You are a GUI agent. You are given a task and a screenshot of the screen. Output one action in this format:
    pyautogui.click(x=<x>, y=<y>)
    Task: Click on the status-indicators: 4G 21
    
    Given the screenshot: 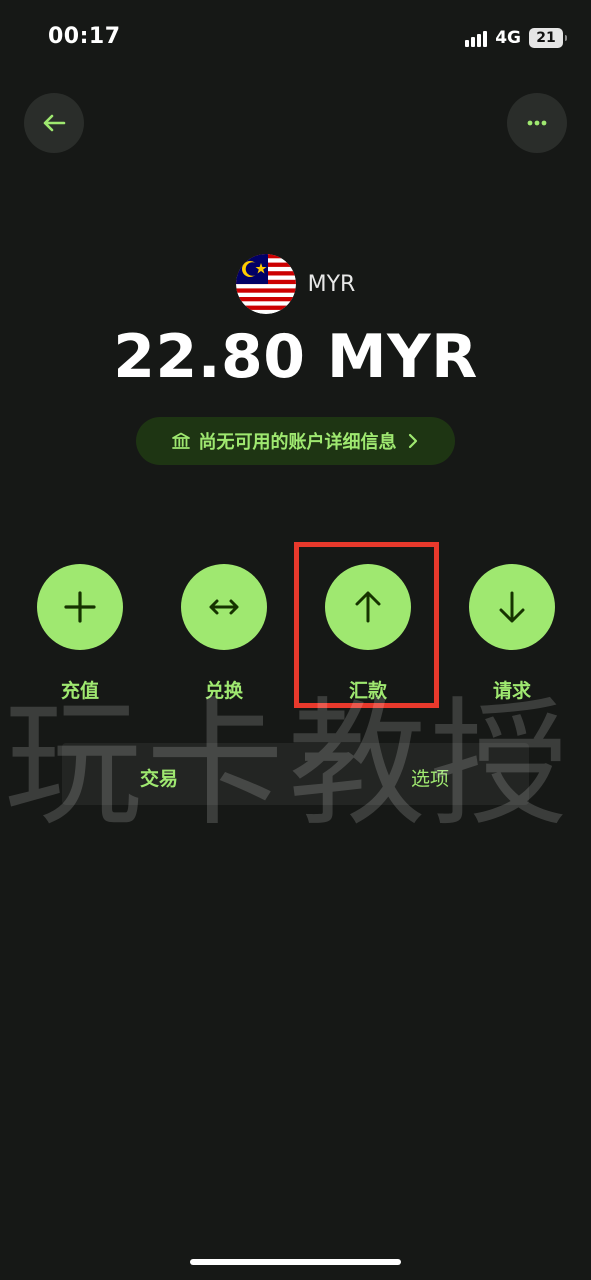 What is the action you would take?
    pyautogui.click(x=516, y=38)
    